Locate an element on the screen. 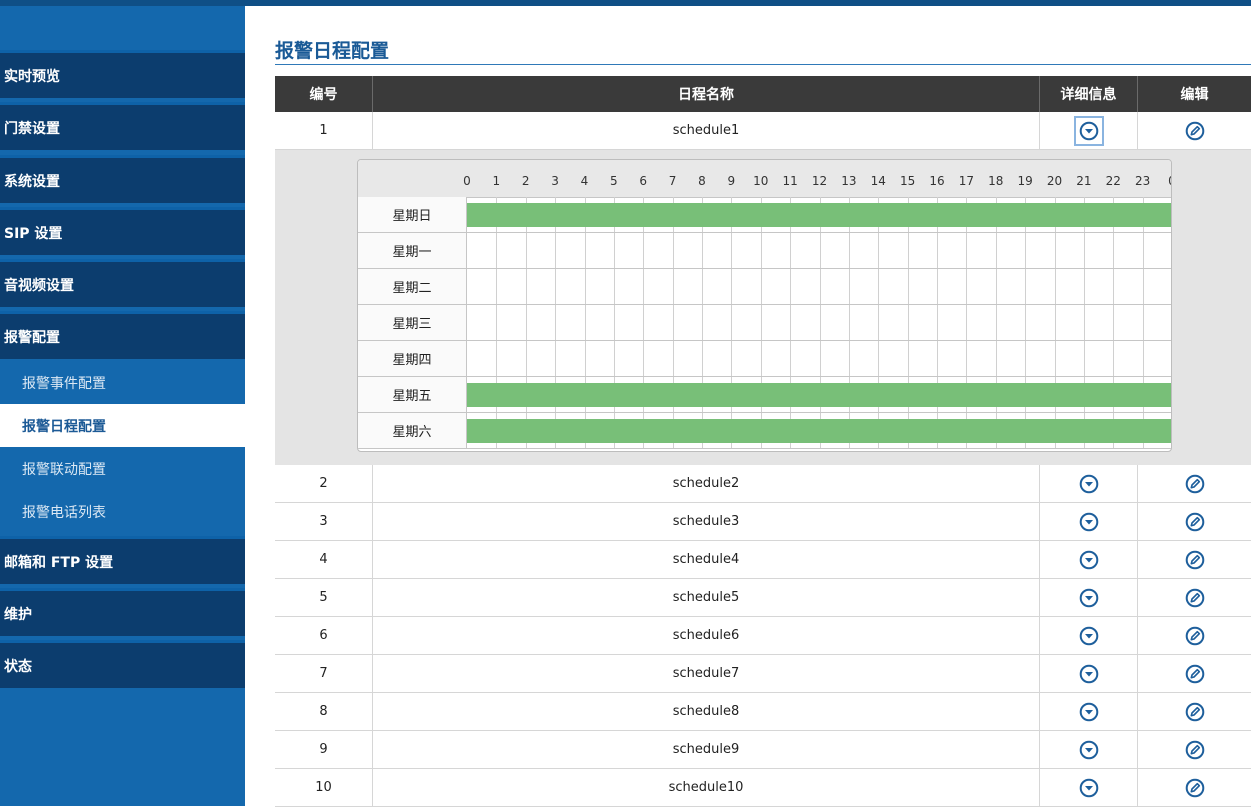 The height and width of the screenshot is (807, 1251). hour-label: 20 is located at coordinates (1054, 181).